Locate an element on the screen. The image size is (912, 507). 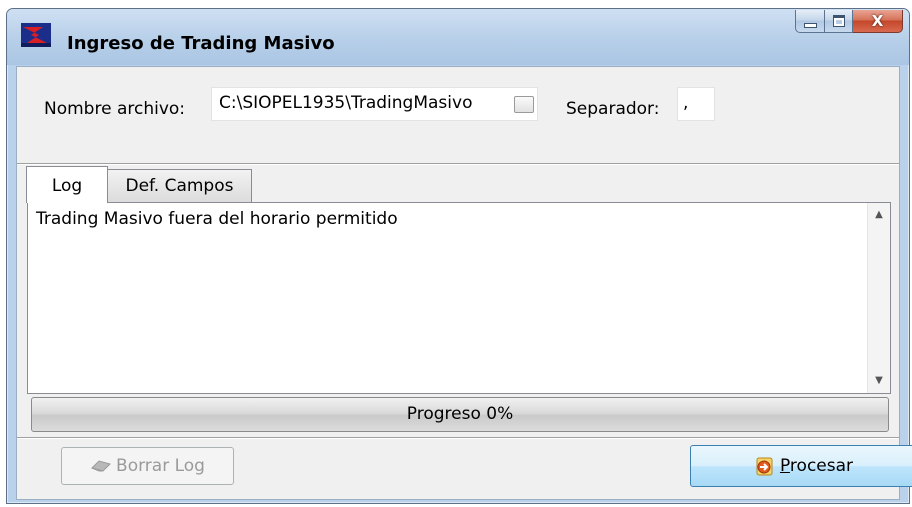
tab-strip: Log Def. Campos is located at coordinates (139, 184).